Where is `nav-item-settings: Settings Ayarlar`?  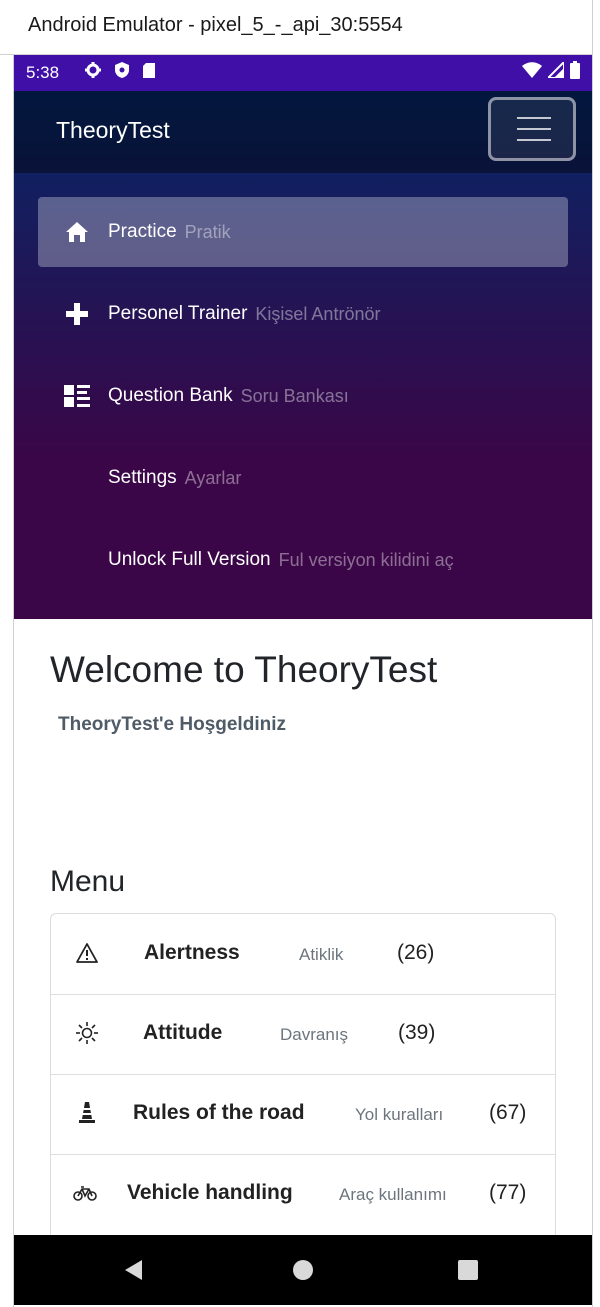 nav-item-settings: Settings Ayarlar is located at coordinates (303, 478).